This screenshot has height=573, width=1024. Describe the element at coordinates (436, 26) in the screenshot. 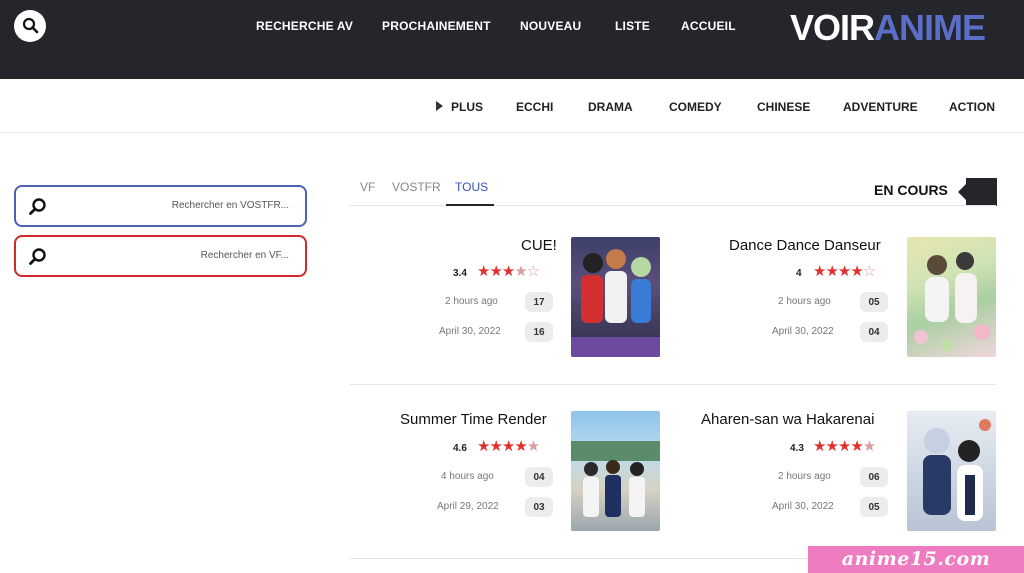

I see `nav-prochainement: PROCHAINEMENT` at that location.